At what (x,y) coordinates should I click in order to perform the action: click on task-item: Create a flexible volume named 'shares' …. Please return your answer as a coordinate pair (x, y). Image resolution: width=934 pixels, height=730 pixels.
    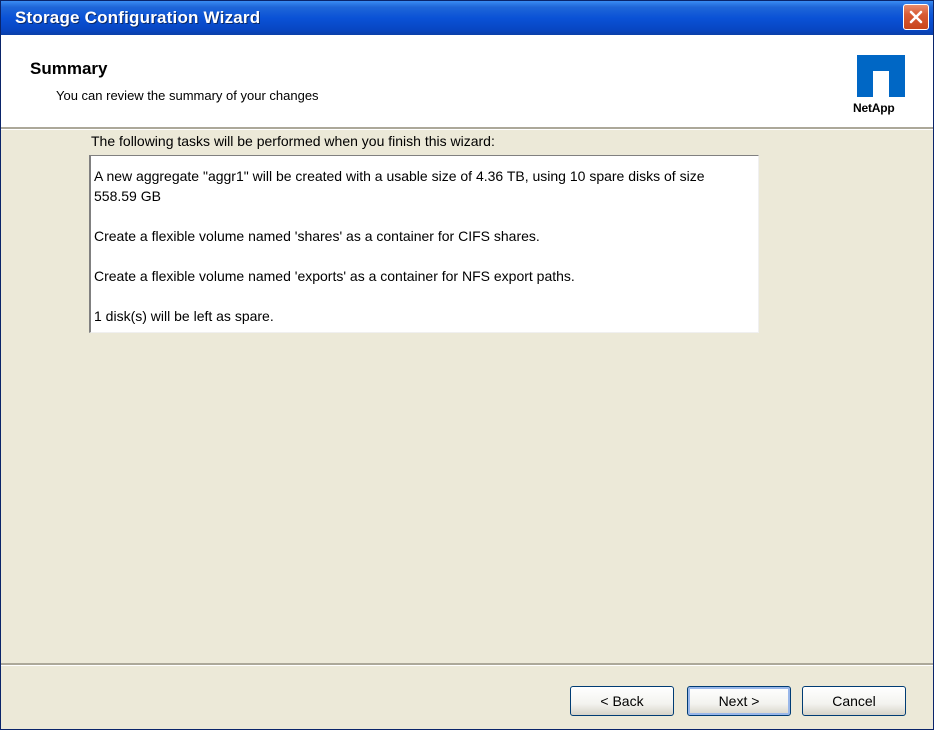
    Looking at the image, I should click on (317, 236).